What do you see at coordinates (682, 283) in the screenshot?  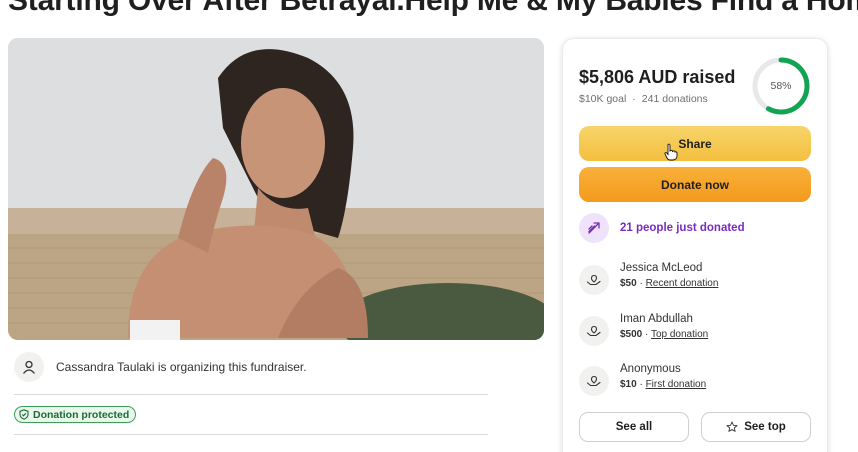 I see `donor-tag-link: Recent donation` at bounding box center [682, 283].